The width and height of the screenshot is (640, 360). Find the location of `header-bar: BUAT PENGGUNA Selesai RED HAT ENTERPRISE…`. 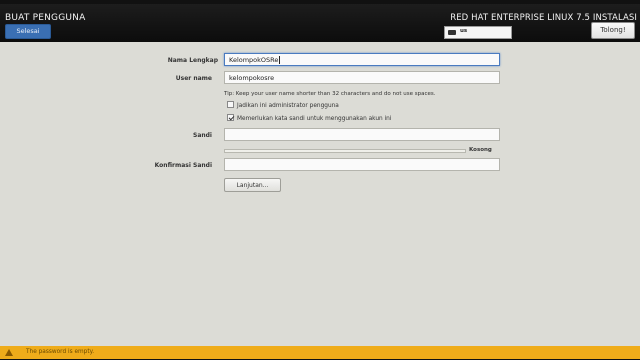

header-bar: BUAT PENGGUNA Selesai RED HAT ENTERPRISE… is located at coordinates (320, 23).